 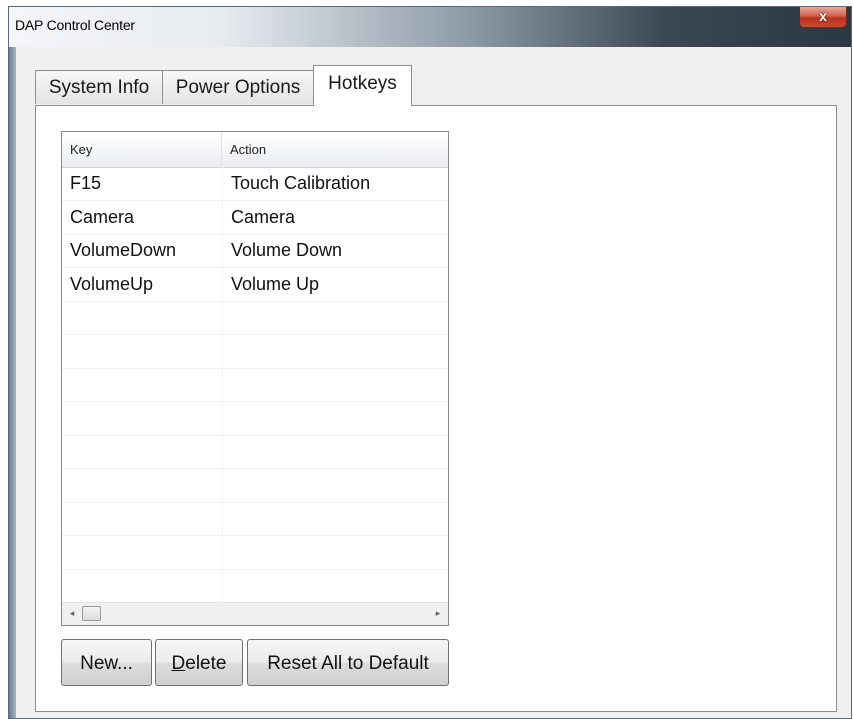 What do you see at coordinates (263, 216) in the screenshot?
I see `hotkey-action-cell: Camera` at bounding box center [263, 216].